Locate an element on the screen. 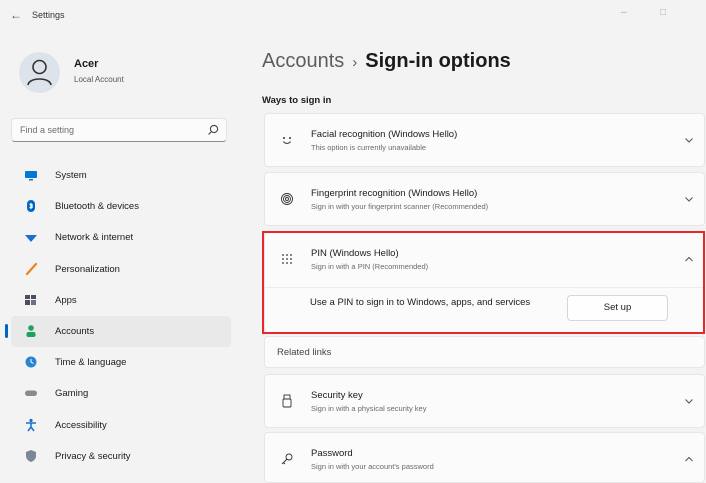 This screenshot has height=483, width=706. sidebar-item-label: Time & language is located at coordinates (91, 363).